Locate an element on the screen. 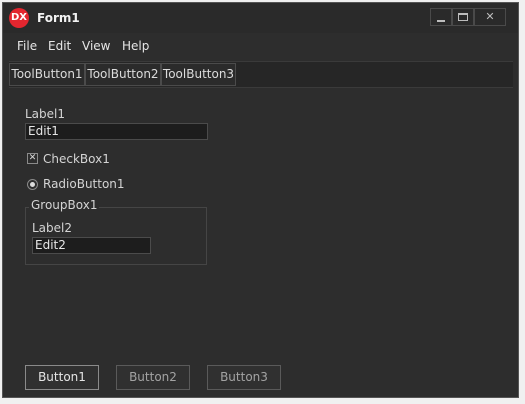  groupbox1-caption: GroupBox1 is located at coordinates (64, 205).